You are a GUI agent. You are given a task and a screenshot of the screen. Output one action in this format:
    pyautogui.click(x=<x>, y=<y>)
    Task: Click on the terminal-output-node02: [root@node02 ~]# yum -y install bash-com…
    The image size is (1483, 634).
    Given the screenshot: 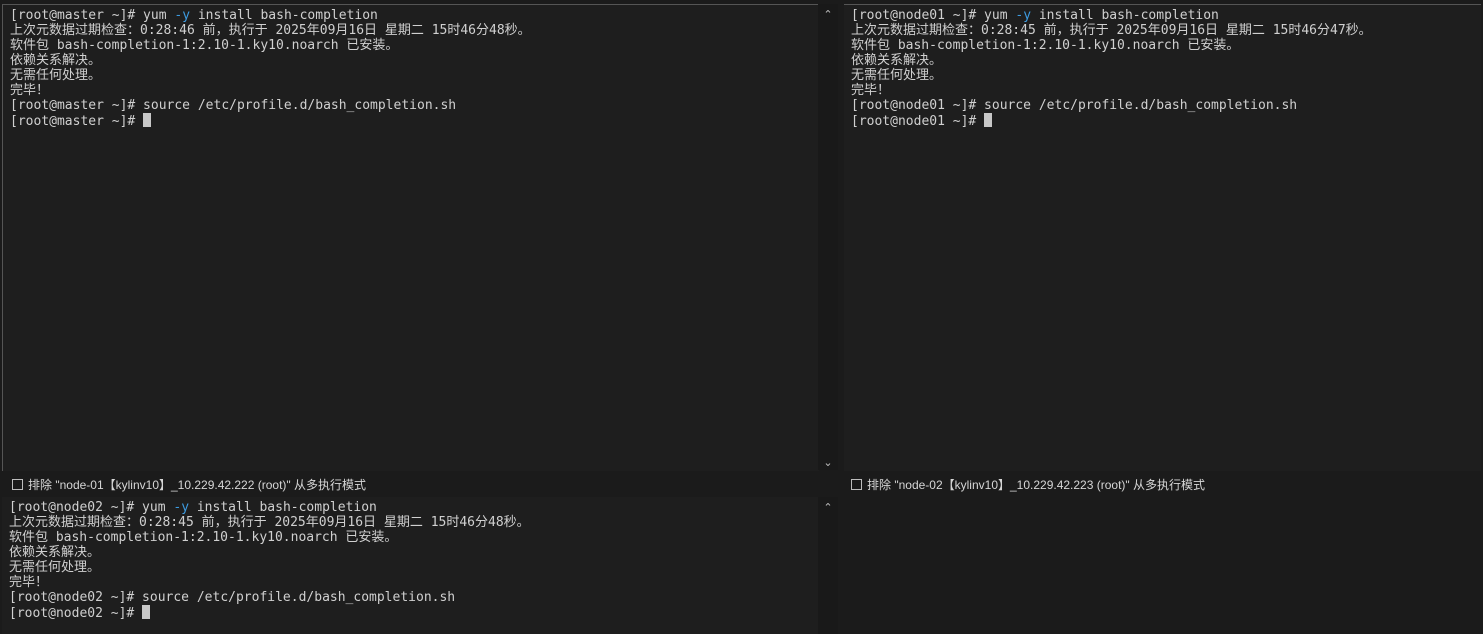 What is the action you would take?
    pyautogui.click(x=269, y=560)
    